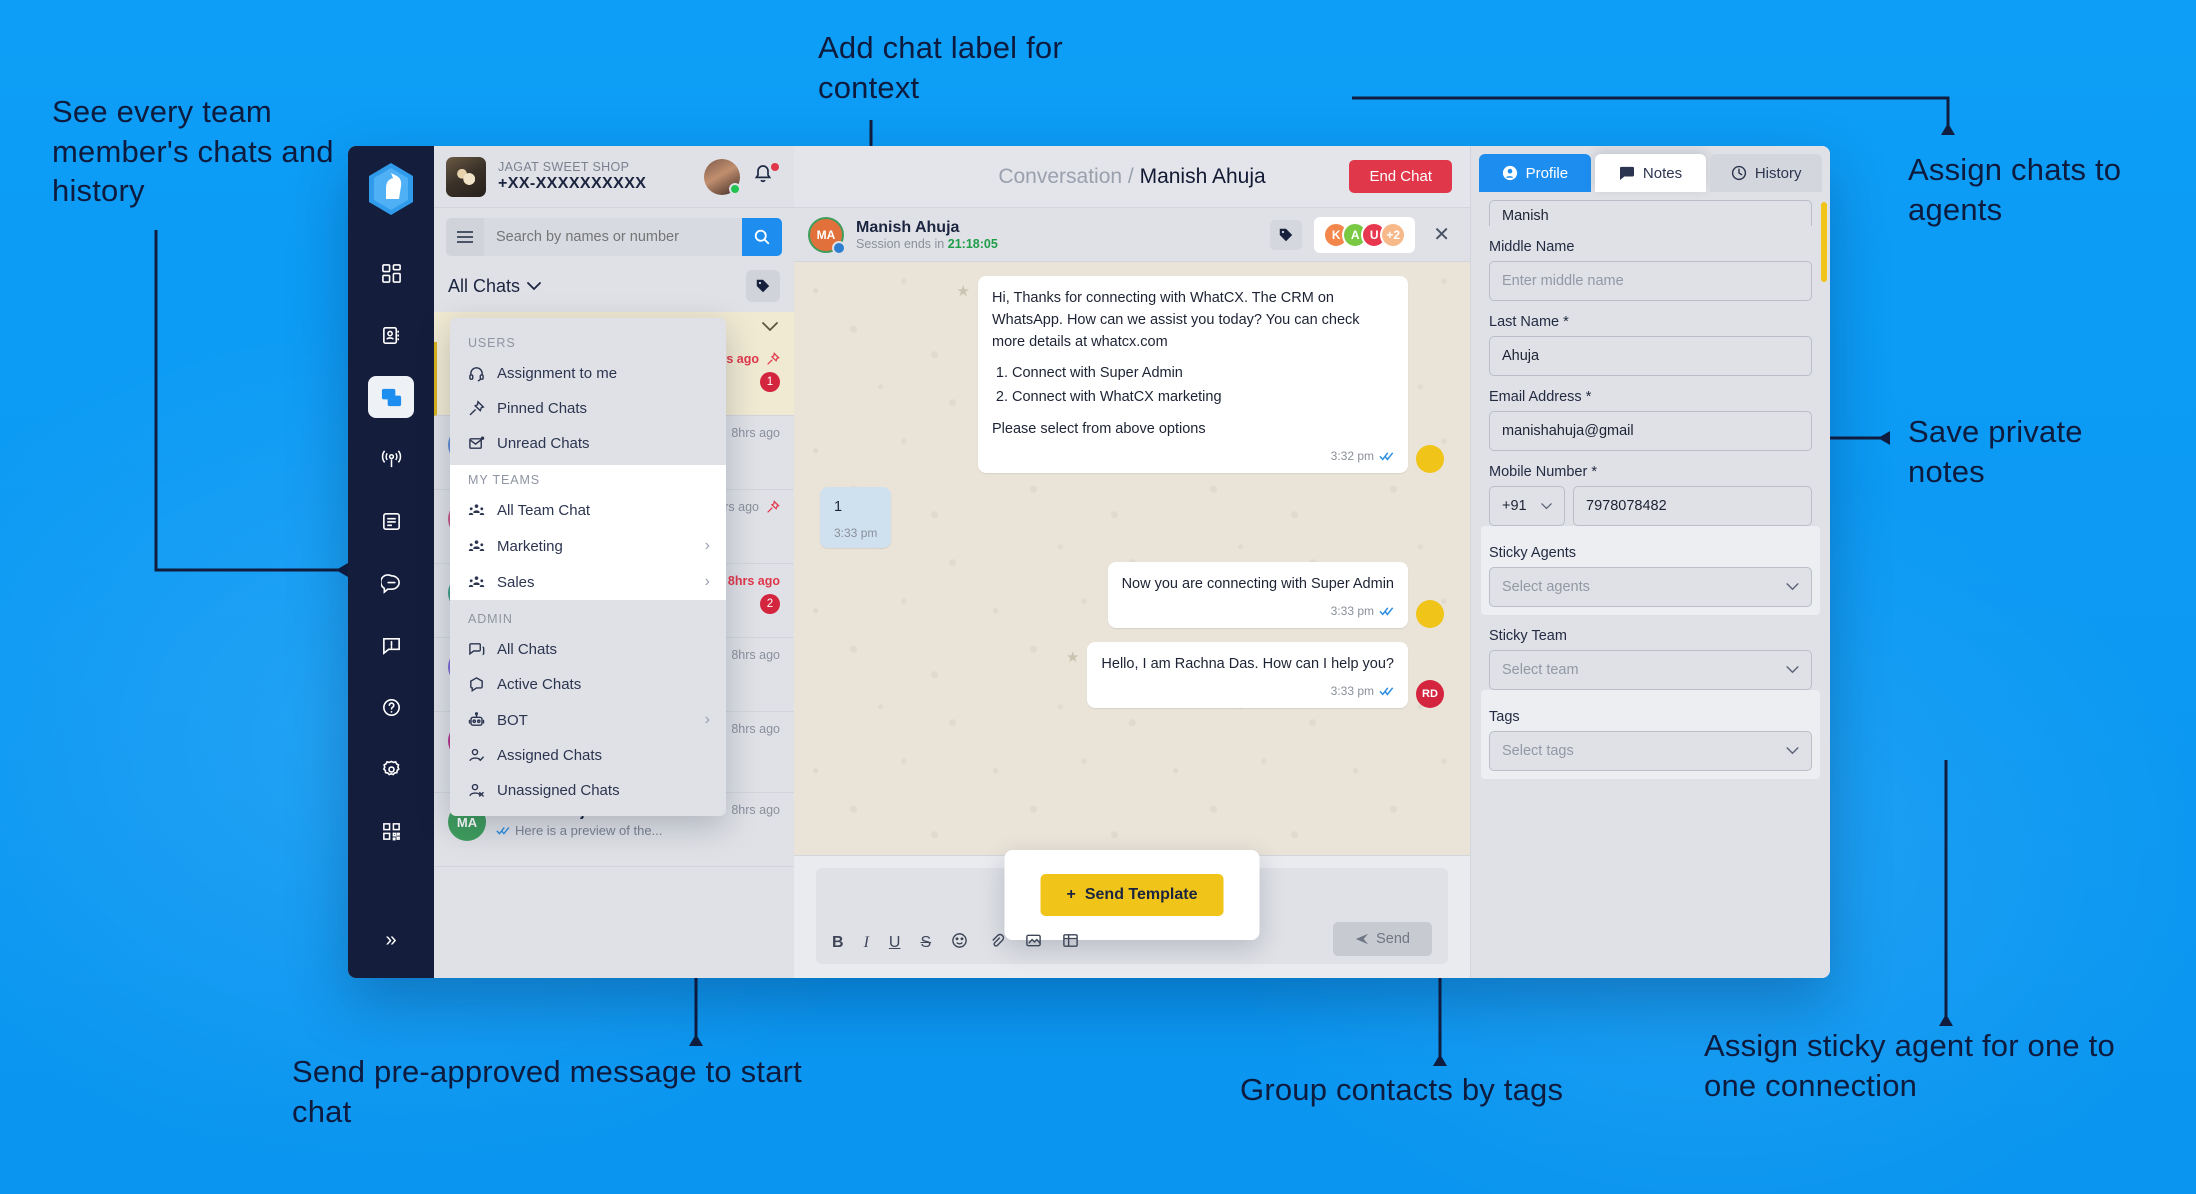 Image resolution: width=2196 pixels, height=1194 pixels. What do you see at coordinates (572, 183) in the screenshot?
I see `business-phone: +XX-XXXXXXXXXX` at bounding box center [572, 183].